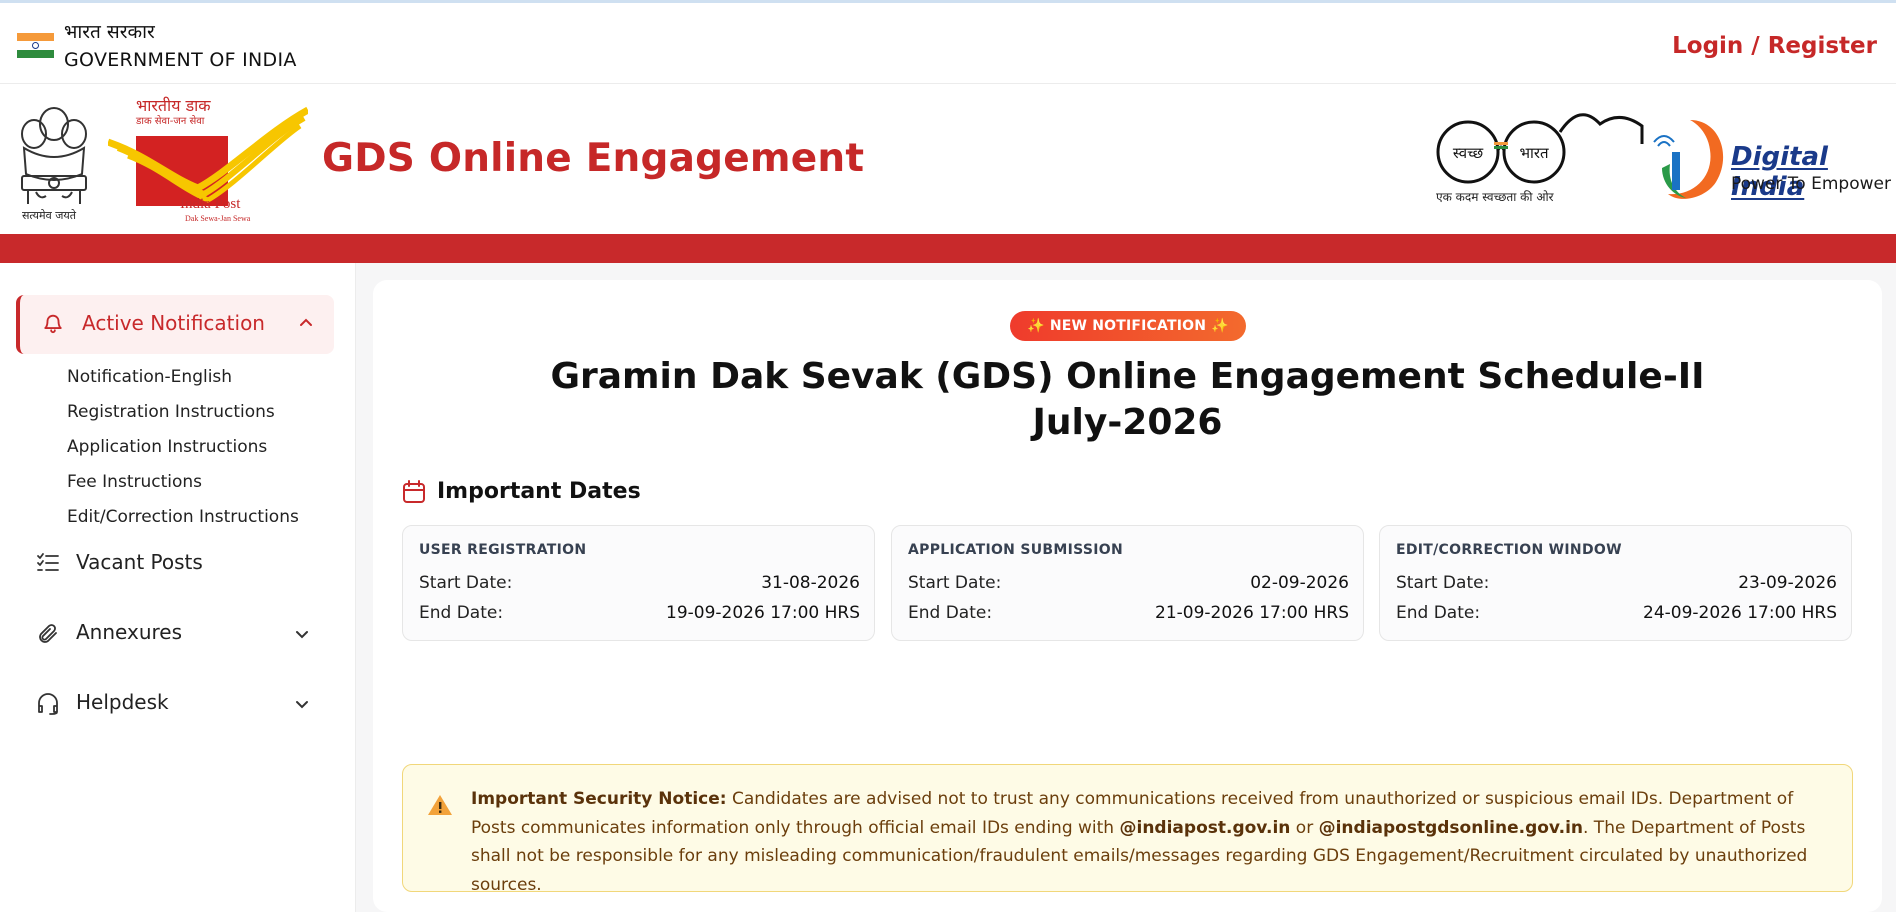 The height and width of the screenshot is (912, 1896). I want to click on sidebar-item-helpdesk: Helpdesk, so click(186, 704).